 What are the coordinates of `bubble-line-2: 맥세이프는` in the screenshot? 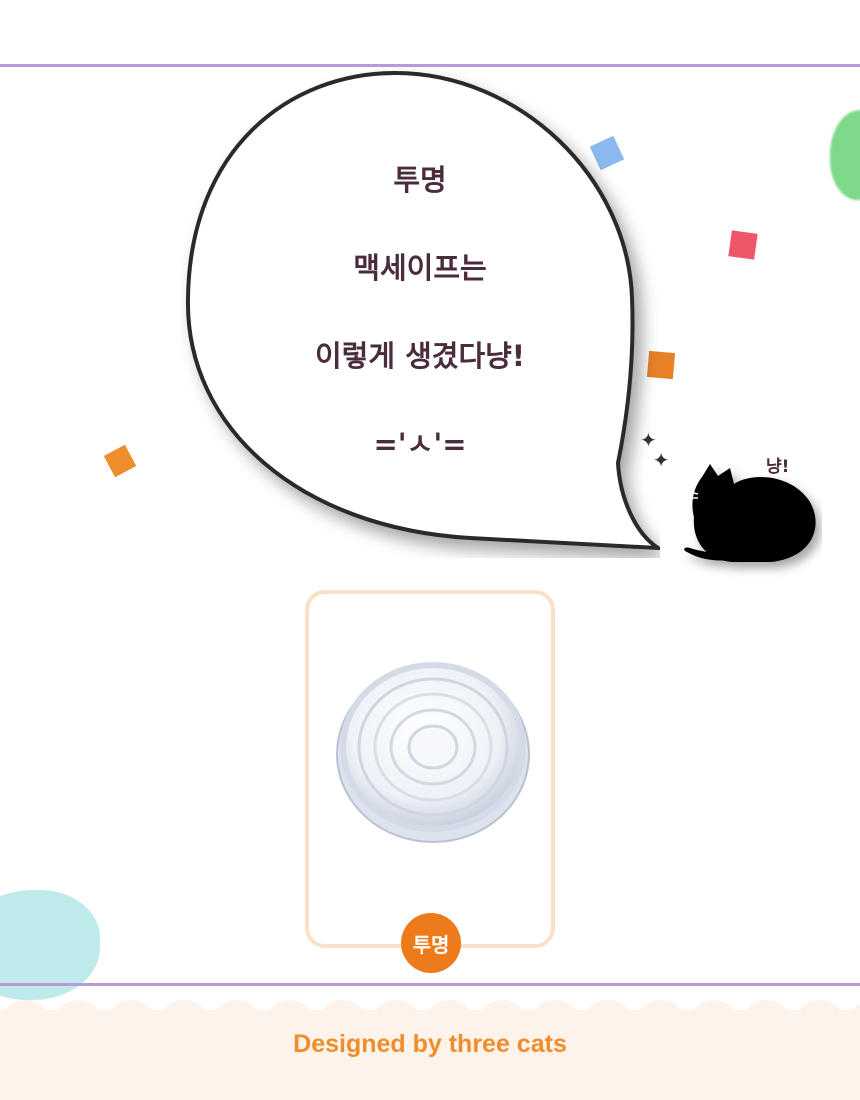 It's located at (420, 268).